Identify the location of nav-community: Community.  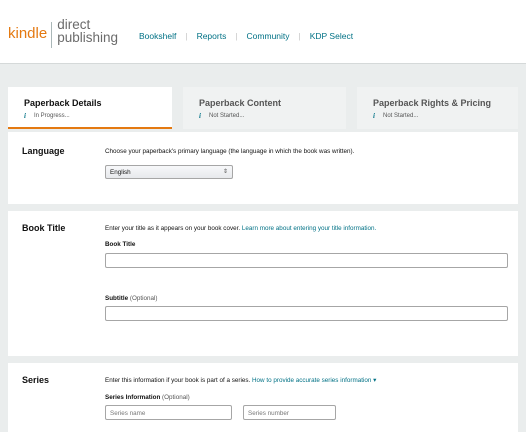
(268, 36).